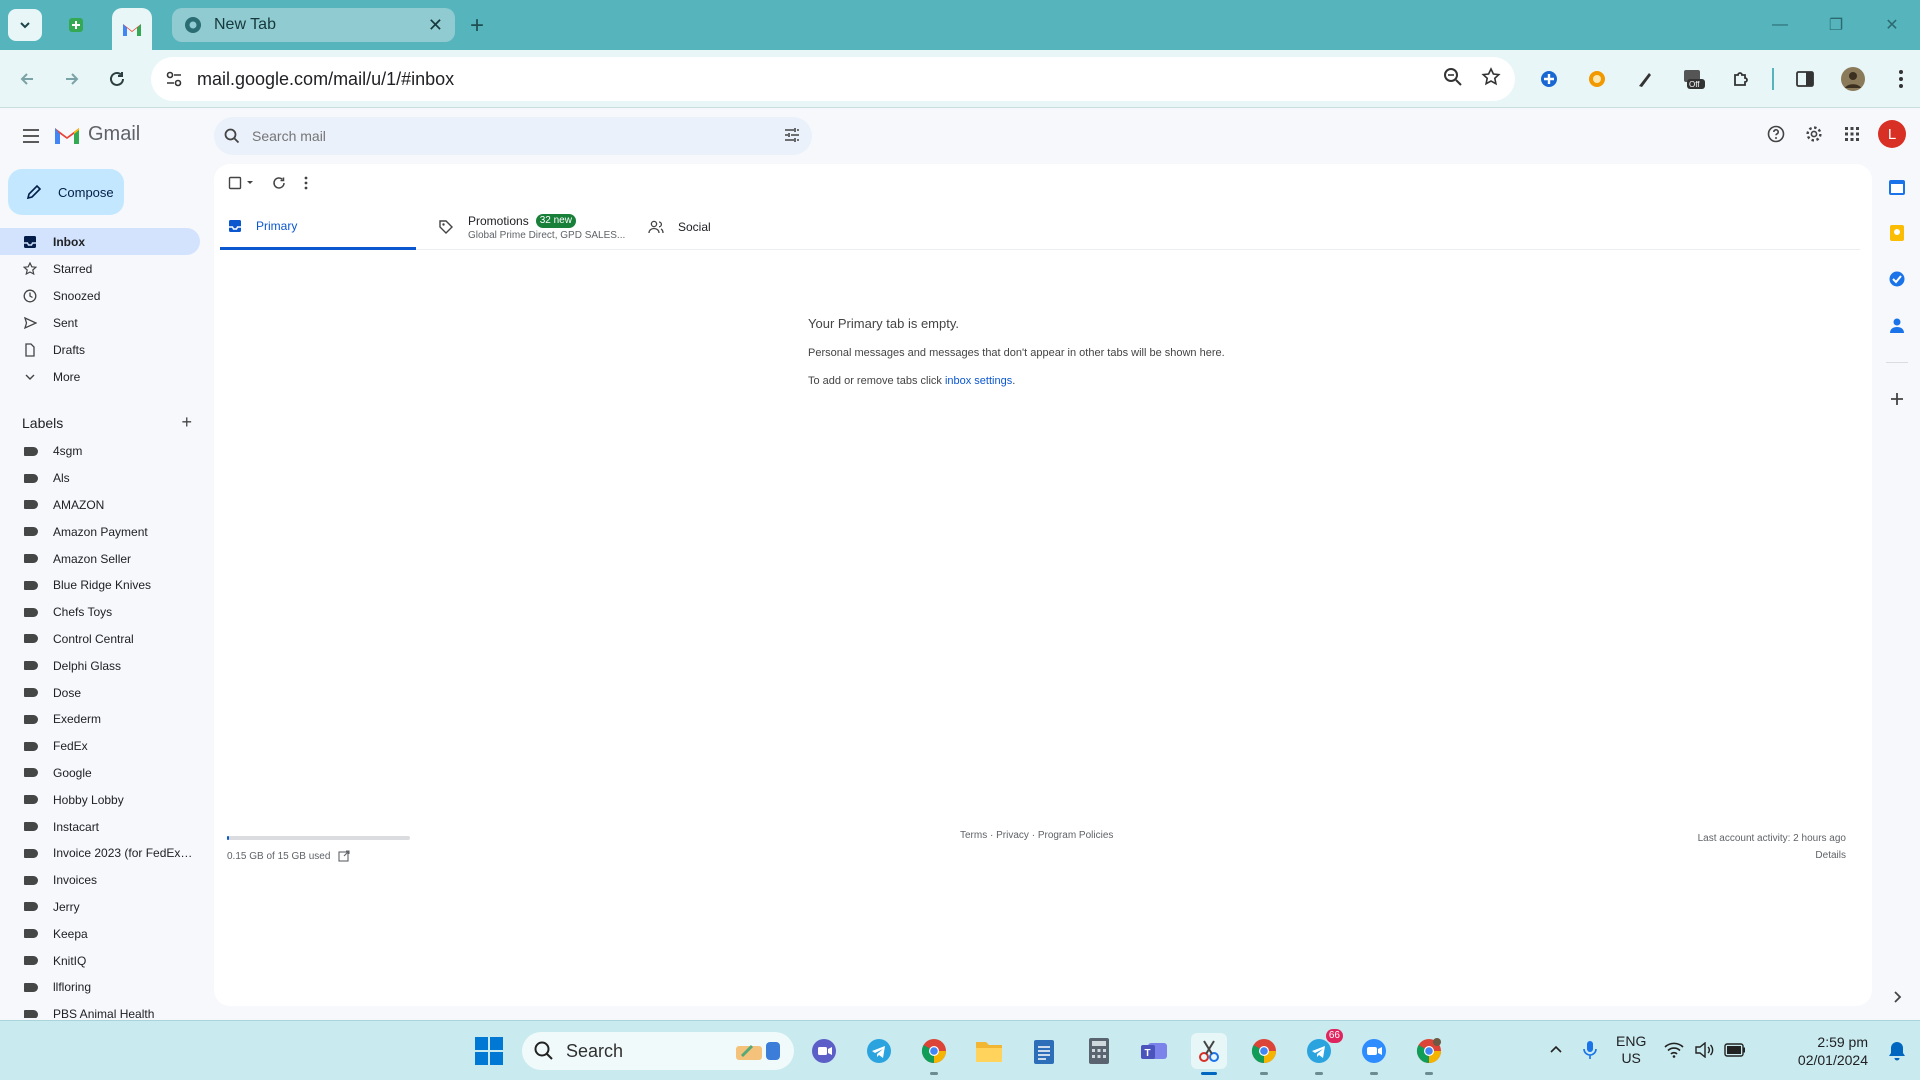 Image resolution: width=1920 pixels, height=1080 pixels. Describe the element at coordinates (31, 136) in the screenshot. I see `main-menu-button` at that location.